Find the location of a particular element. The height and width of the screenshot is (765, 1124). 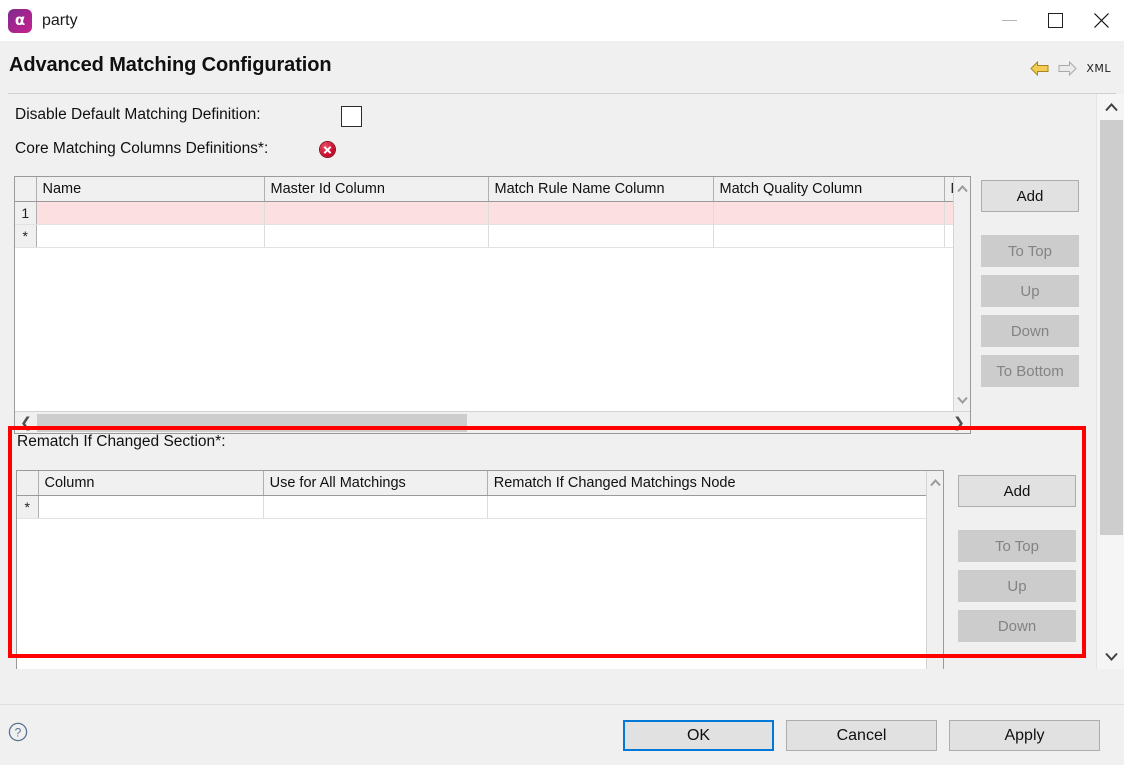

core-down-button: Down is located at coordinates (1030, 331).